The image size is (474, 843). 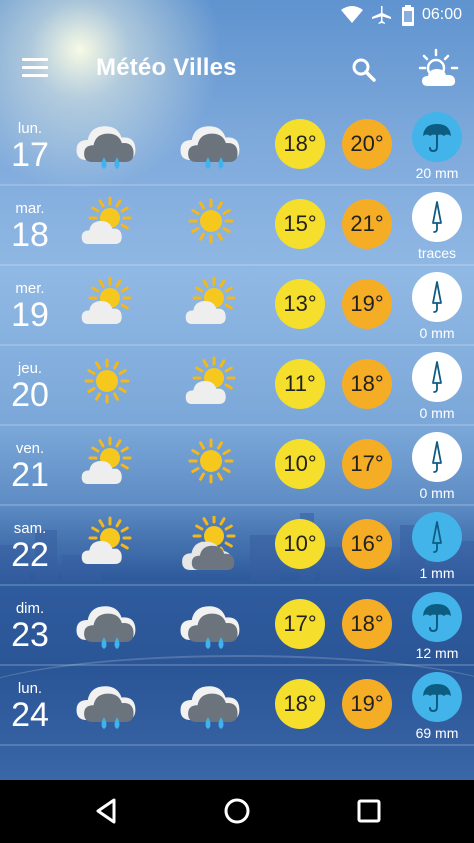 I want to click on app-title: Météo Villes, so click(x=166, y=67).